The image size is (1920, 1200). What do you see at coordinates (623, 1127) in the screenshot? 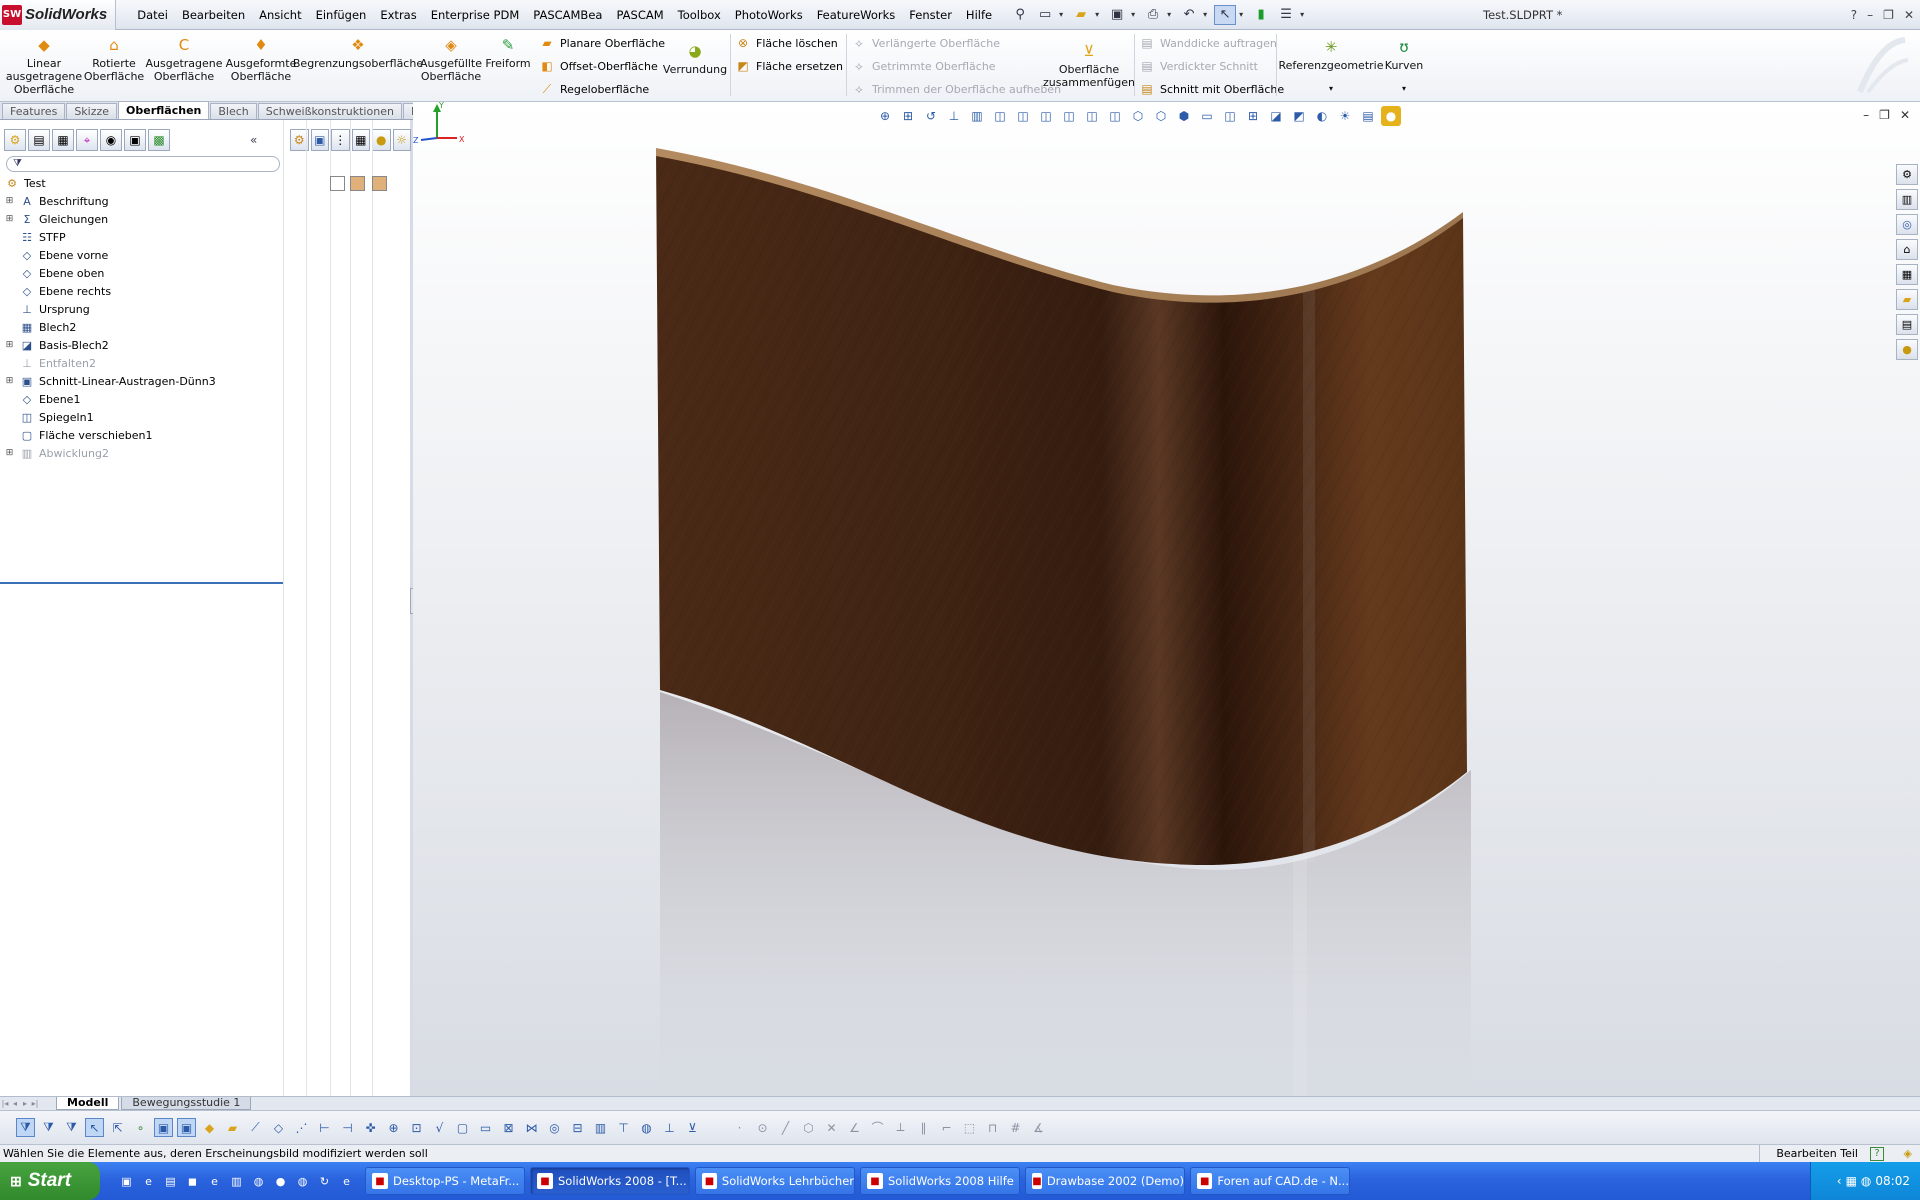
I see `filter-dowel-pins-icon: ⊤` at bounding box center [623, 1127].